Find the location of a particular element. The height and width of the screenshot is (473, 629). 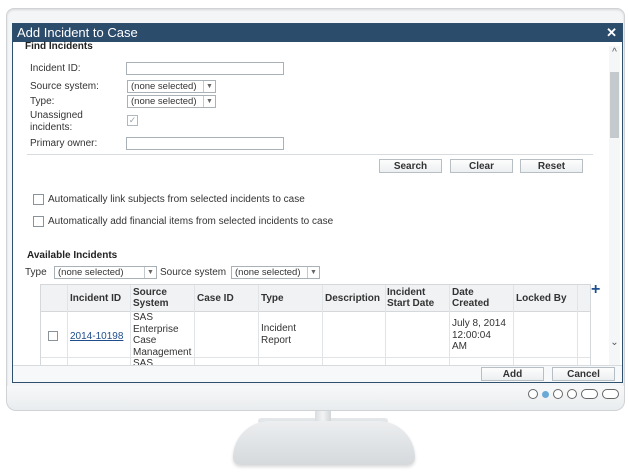

incident-id-label: Incident ID: is located at coordinates (55, 68).